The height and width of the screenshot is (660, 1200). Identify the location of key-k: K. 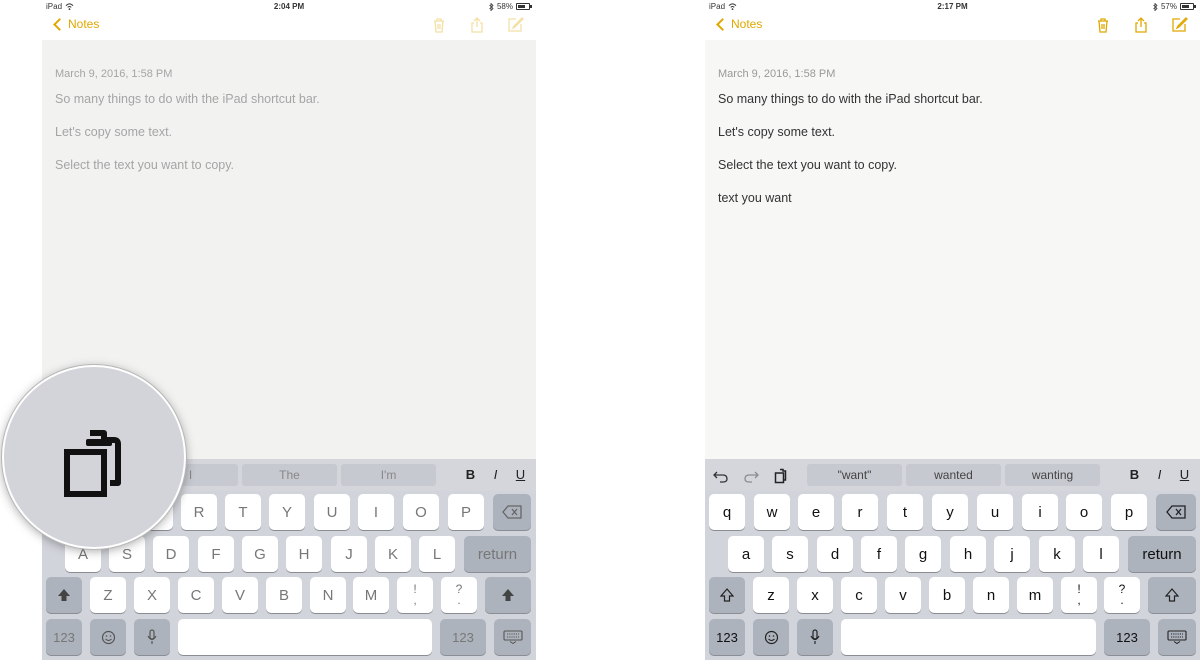
(393, 554).